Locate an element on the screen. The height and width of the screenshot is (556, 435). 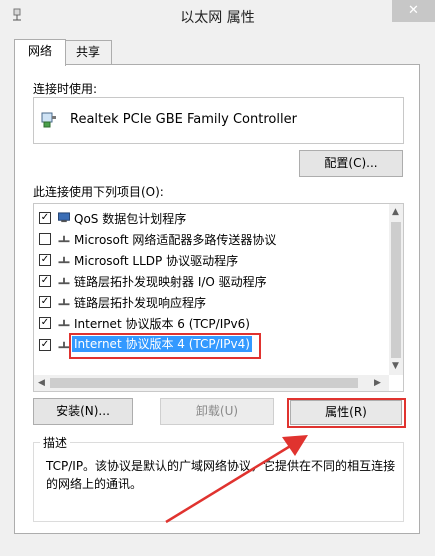
qos-icon is located at coordinates (64, 217).